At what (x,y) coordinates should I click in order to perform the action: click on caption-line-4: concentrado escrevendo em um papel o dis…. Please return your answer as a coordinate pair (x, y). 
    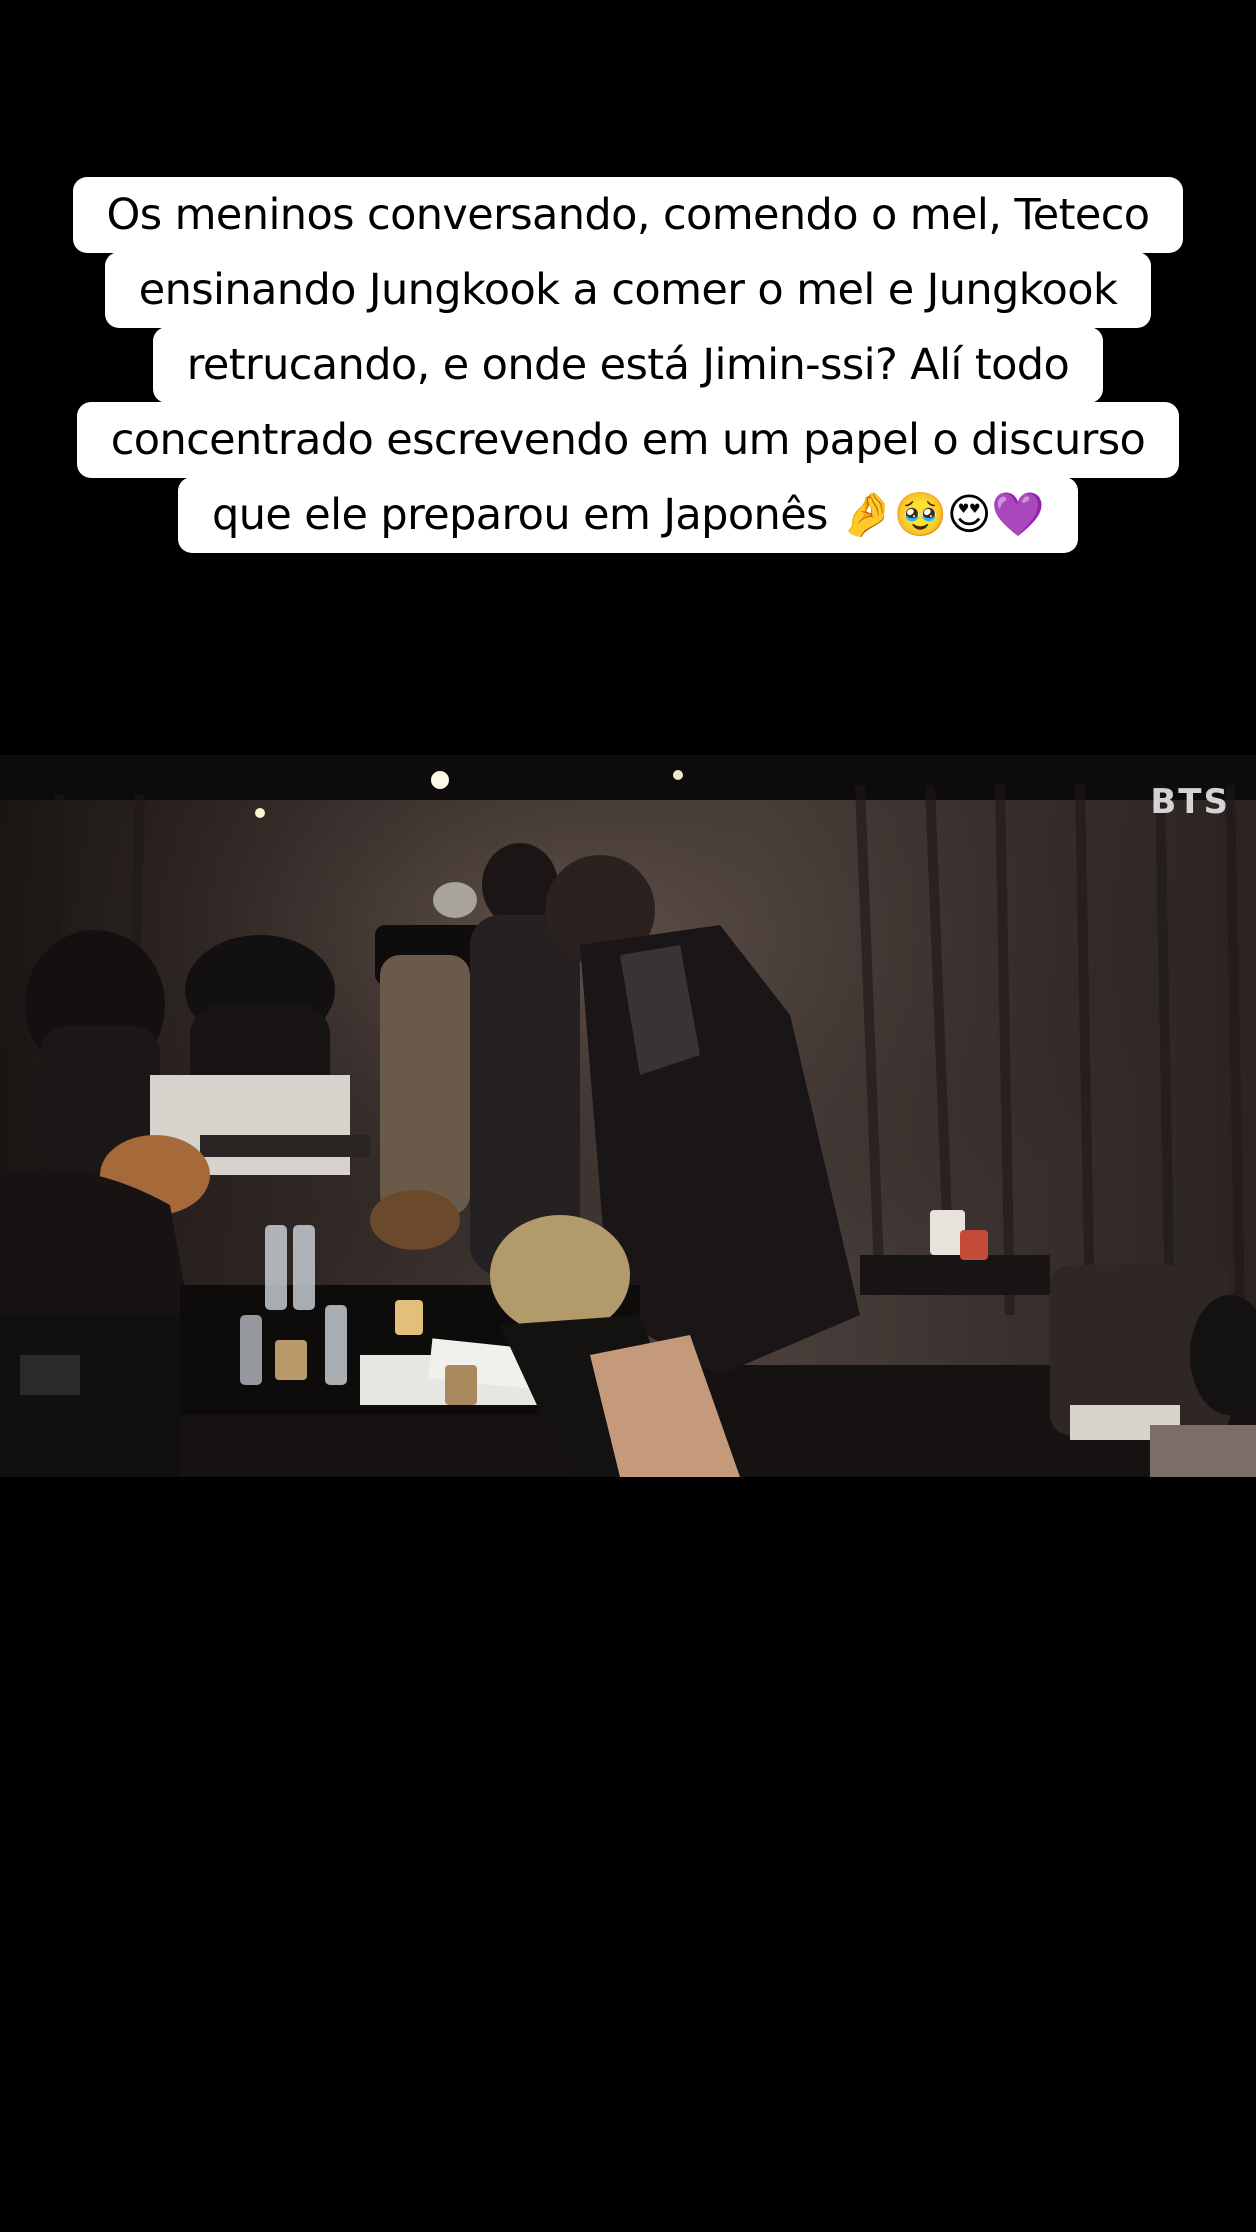
    Looking at the image, I should click on (628, 440).